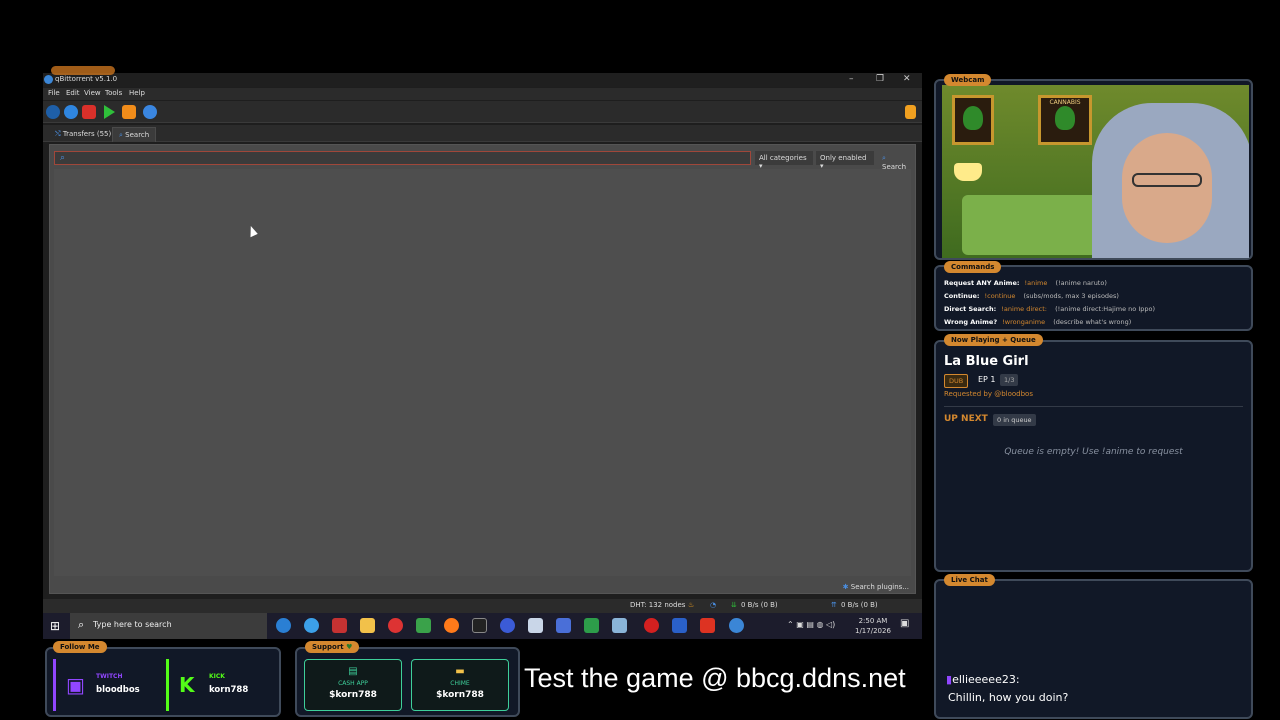 The image size is (1280, 720). Describe the element at coordinates (55, 626) in the screenshot. I see `windows-start-icon: ⊞` at that location.